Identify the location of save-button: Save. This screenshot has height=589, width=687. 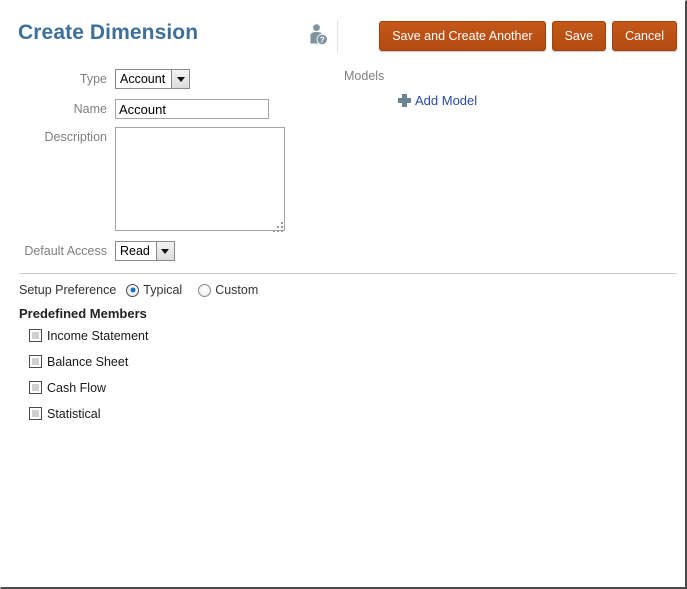
(579, 36).